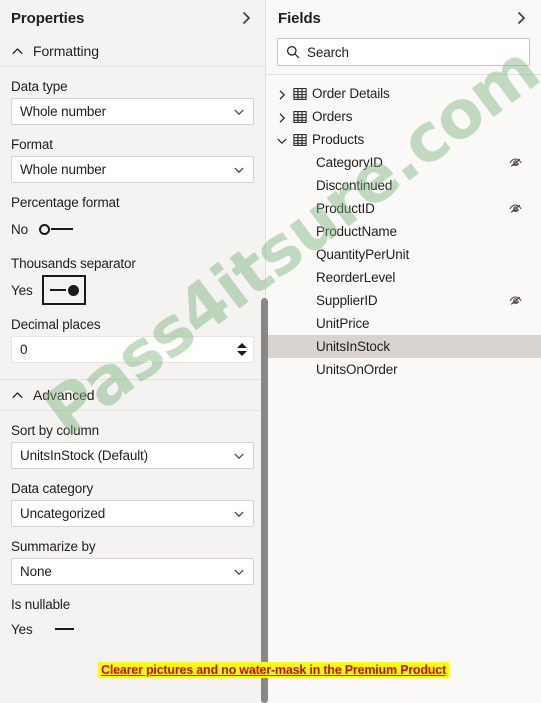  I want to click on label-percentage-format: Percentage format, so click(65, 202).